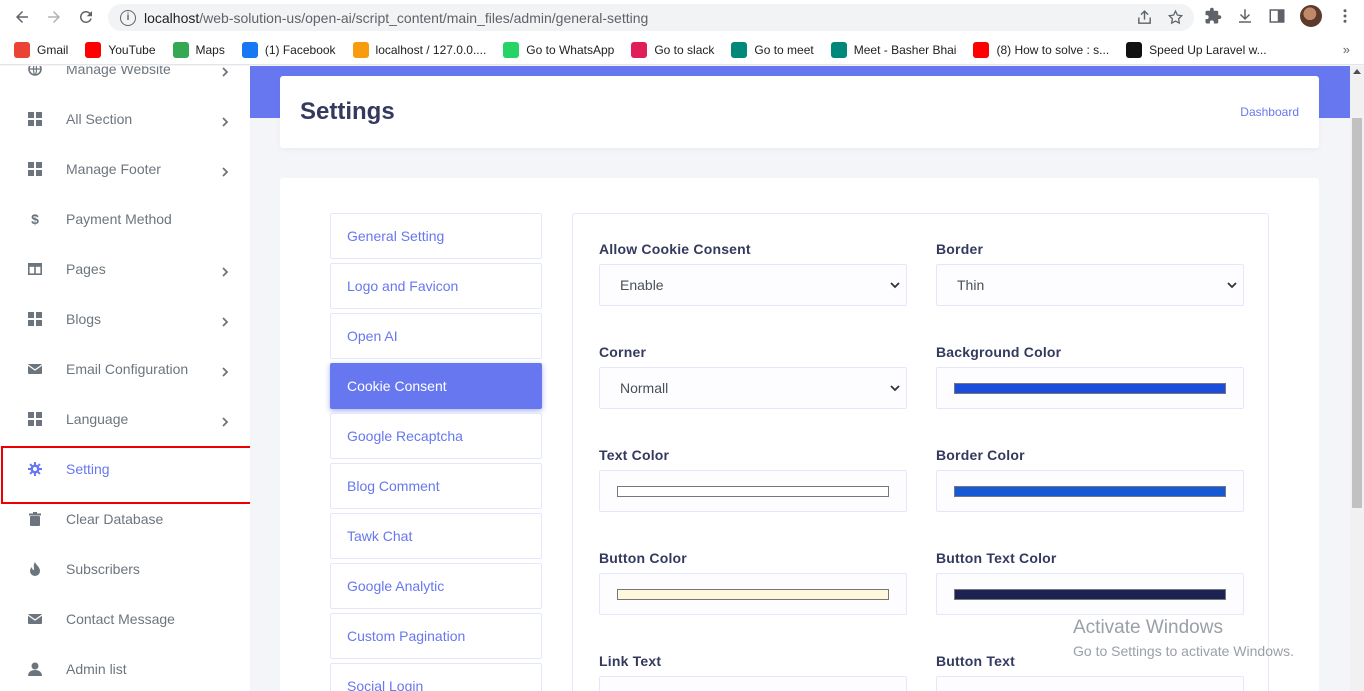 The height and width of the screenshot is (691, 1364). I want to click on chevron-right-icon, so click(225, 170).